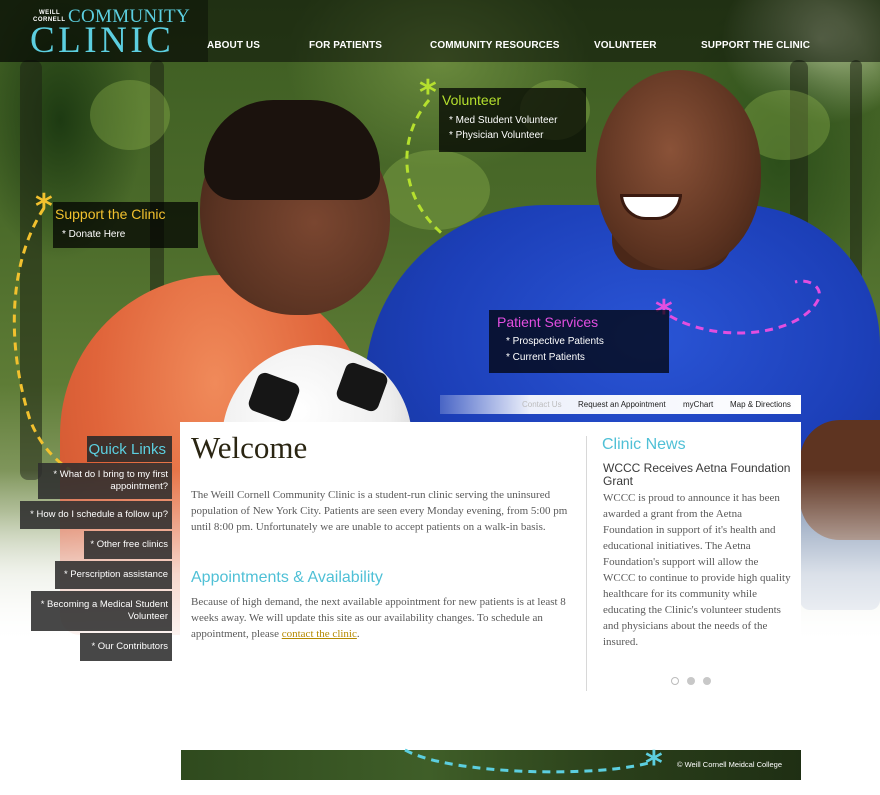  What do you see at coordinates (542, 404) in the screenshot?
I see `contact-us-link: Contact Us` at bounding box center [542, 404].